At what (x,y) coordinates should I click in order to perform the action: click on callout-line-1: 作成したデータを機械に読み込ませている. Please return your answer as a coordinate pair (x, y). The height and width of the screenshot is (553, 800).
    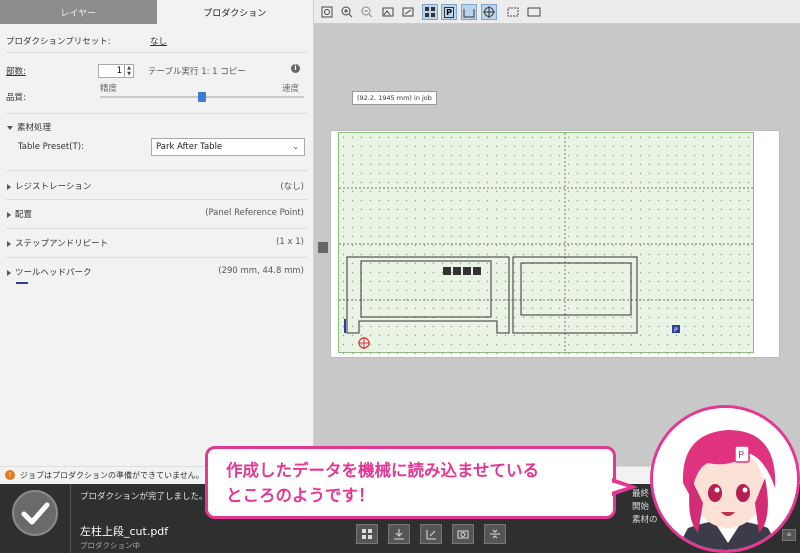
    Looking at the image, I should click on (383, 470).